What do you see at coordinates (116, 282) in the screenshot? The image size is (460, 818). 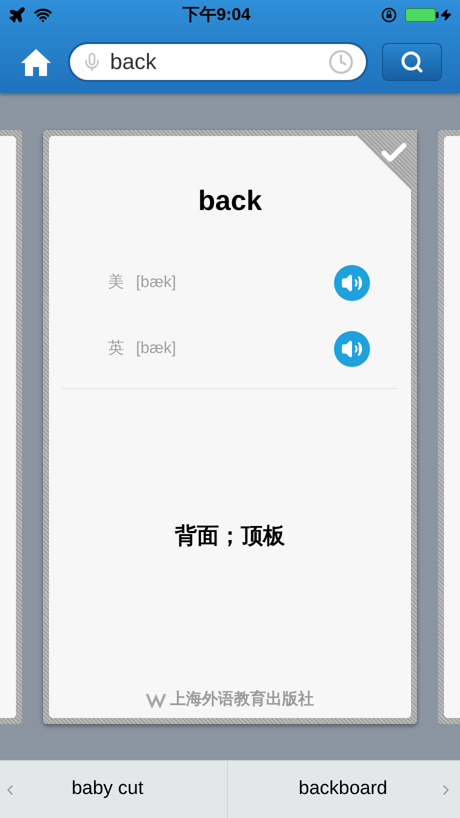 I see `region-label: 美` at bounding box center [116, 282].